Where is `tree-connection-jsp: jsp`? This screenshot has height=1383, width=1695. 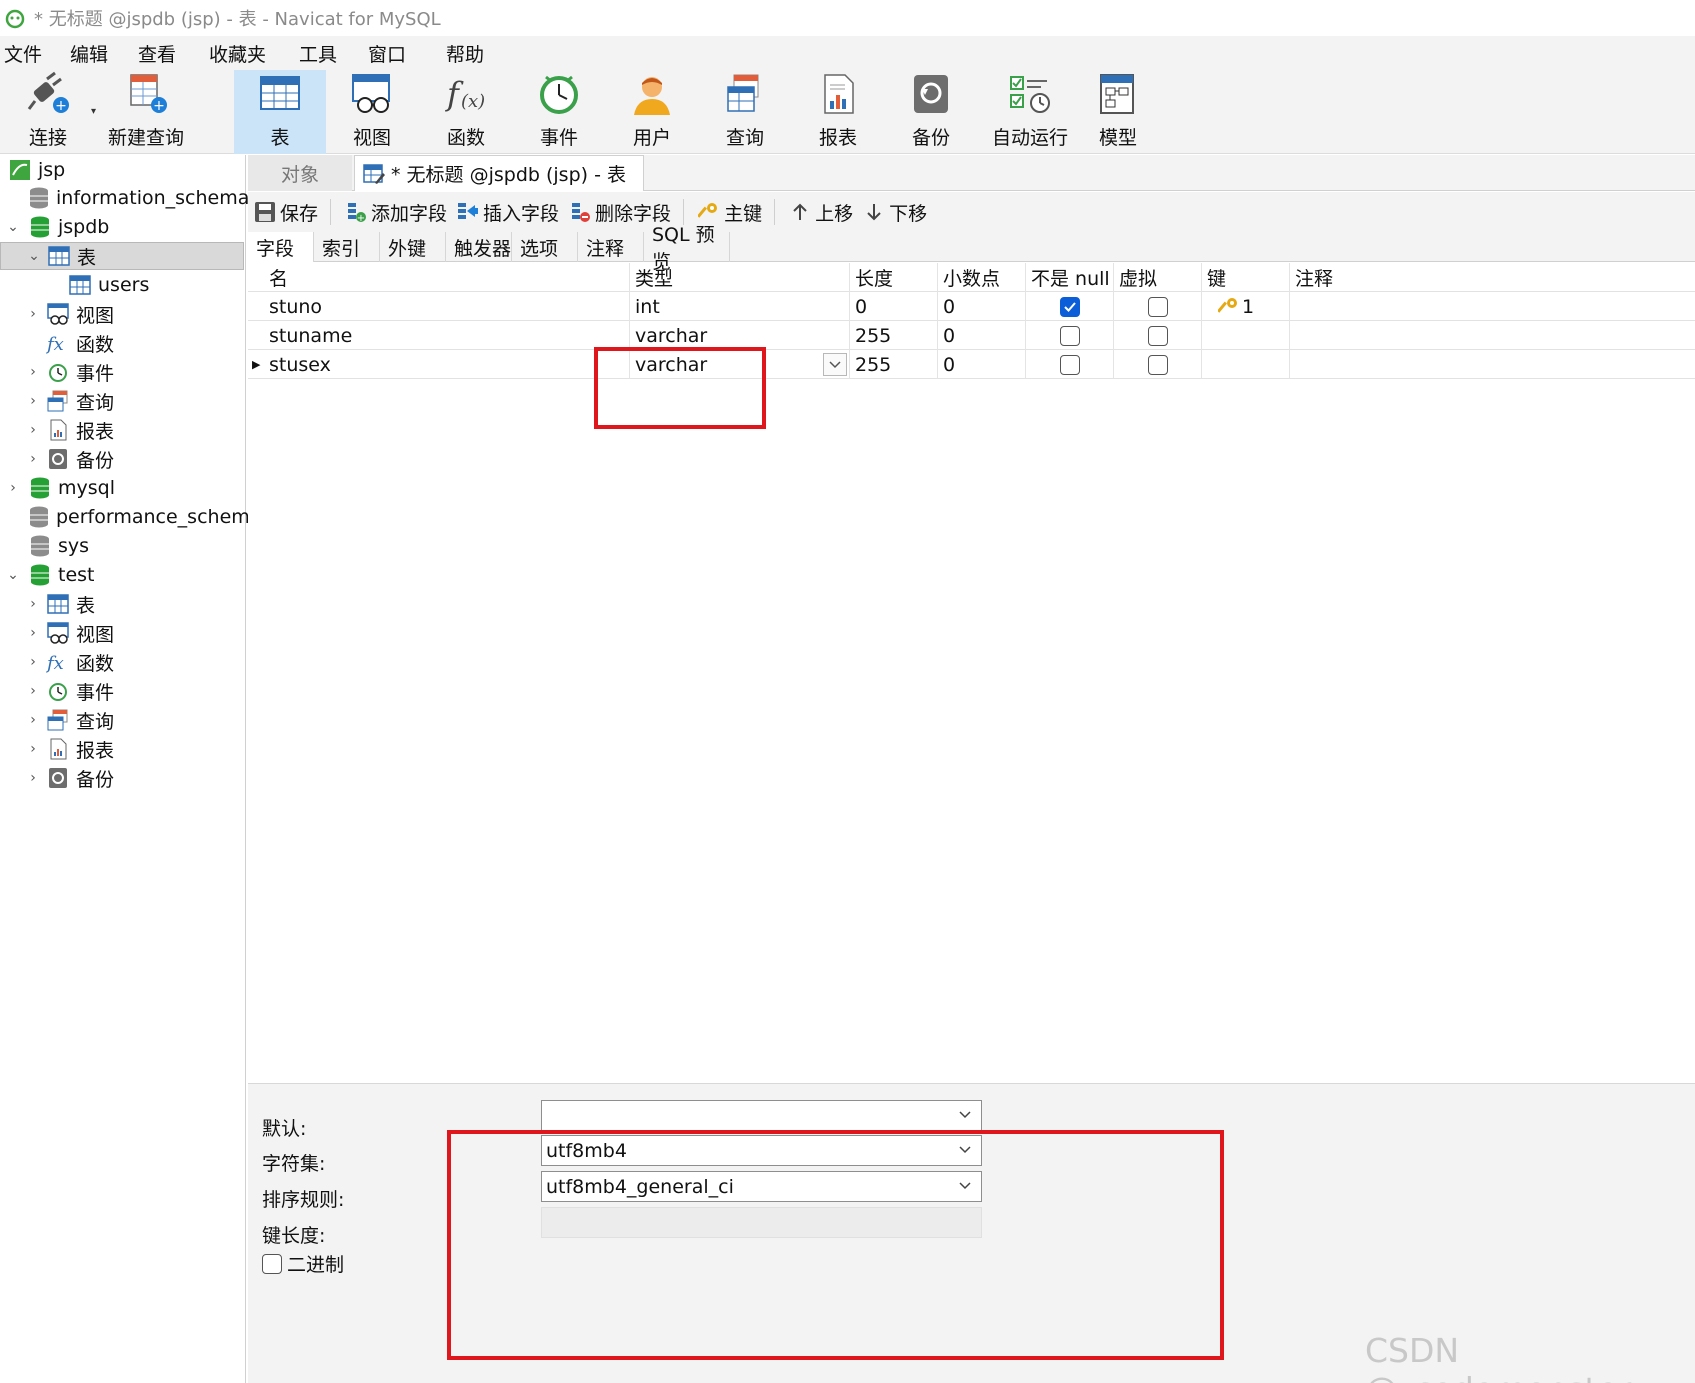 tree-connection-jsp: jsp is located at coordinates (122, 170).